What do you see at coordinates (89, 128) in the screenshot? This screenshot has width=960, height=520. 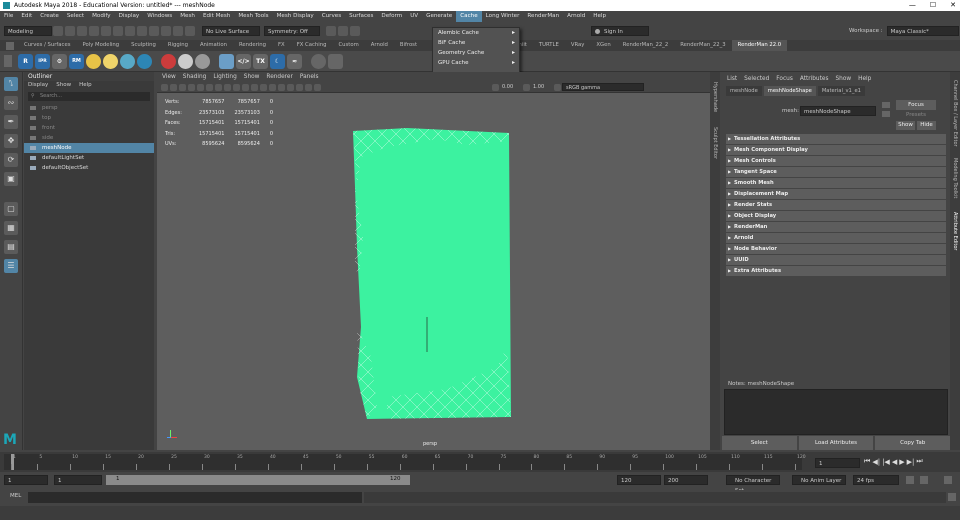 I see `outliner-item-front: front` at bounding box center [89, 128].